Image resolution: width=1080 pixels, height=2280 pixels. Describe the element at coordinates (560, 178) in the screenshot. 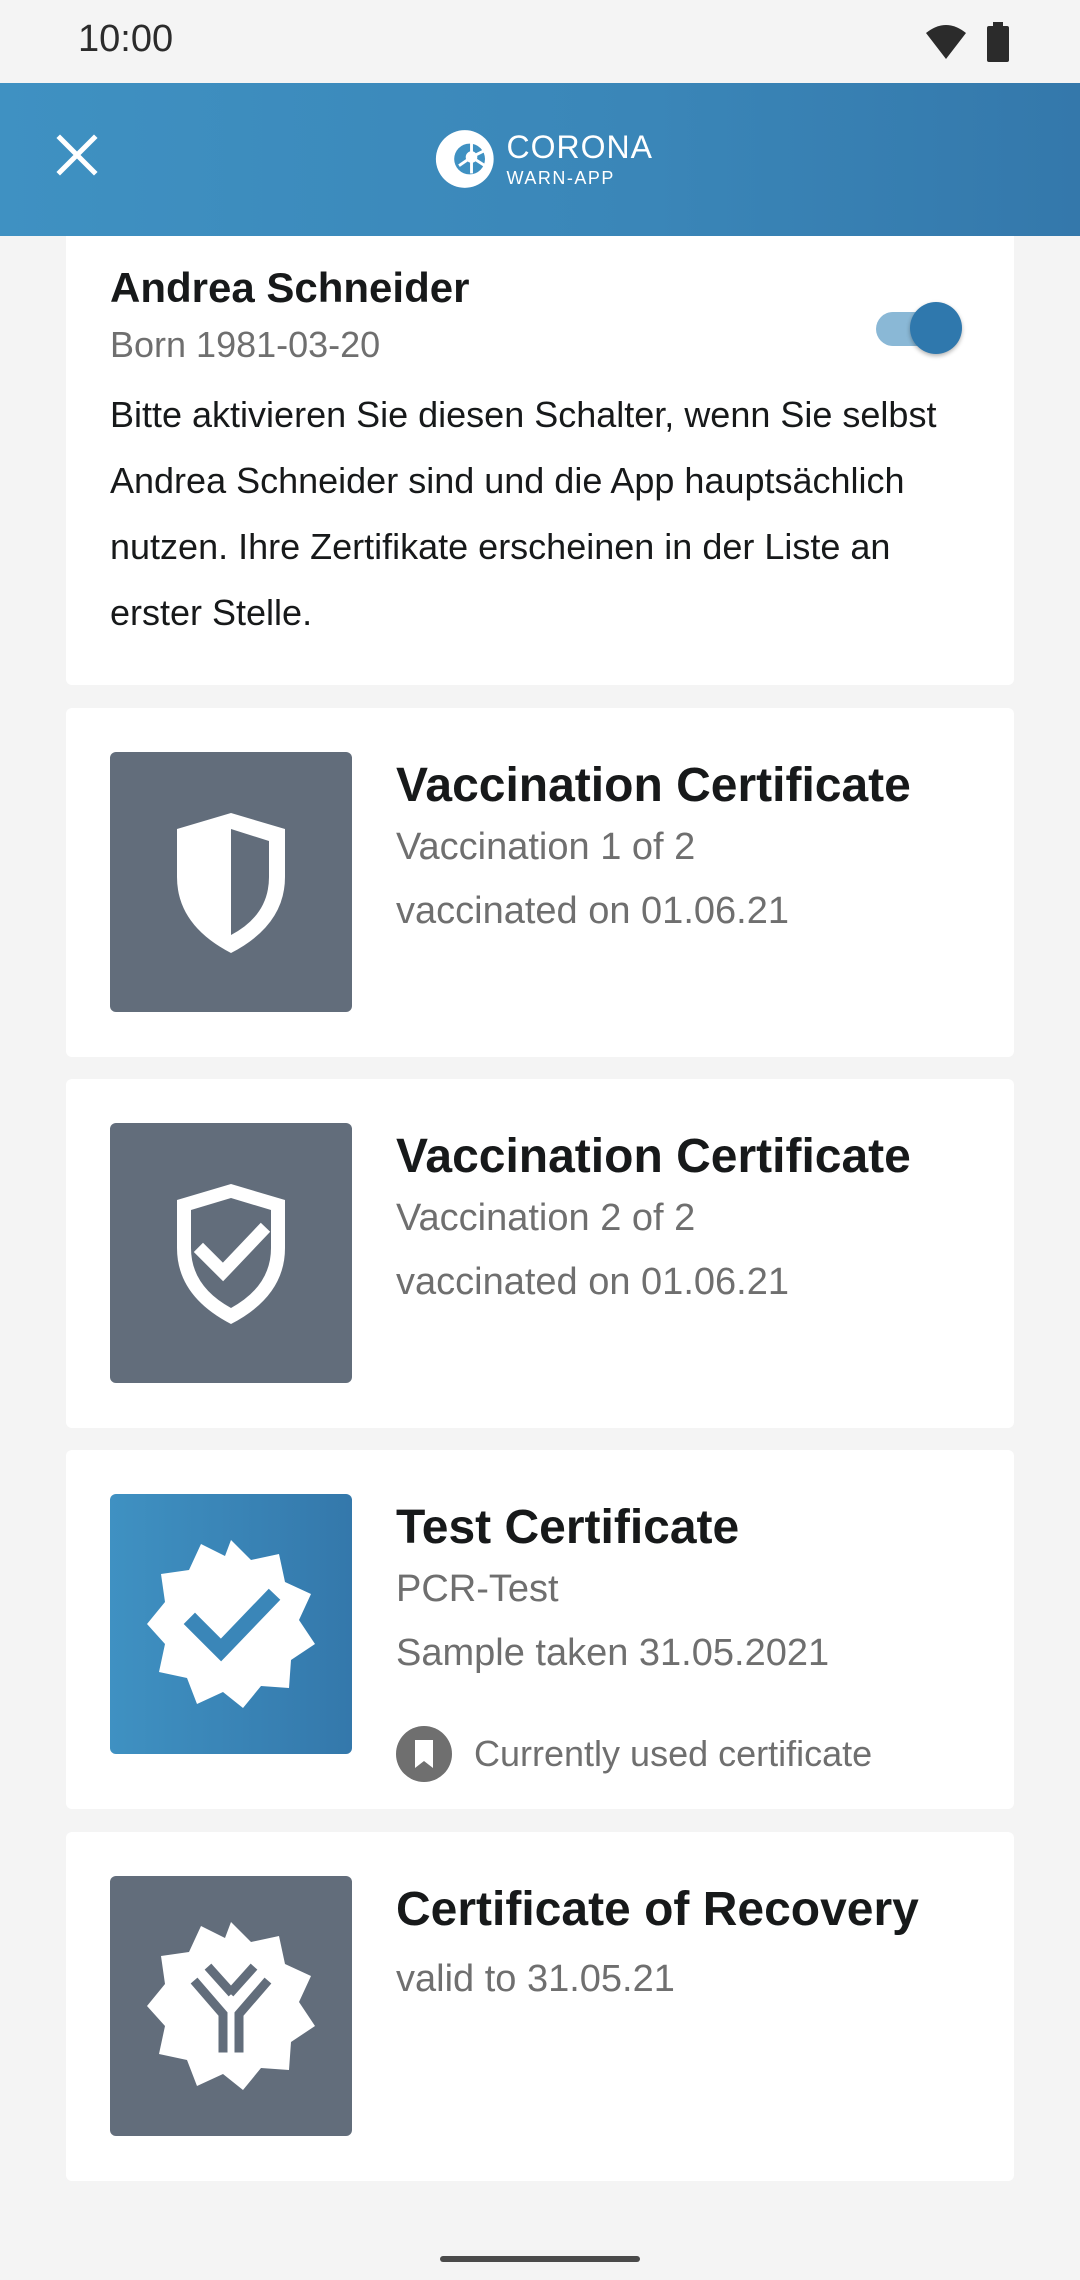

I see `logo-subtitle: WARN-APP` at that location.